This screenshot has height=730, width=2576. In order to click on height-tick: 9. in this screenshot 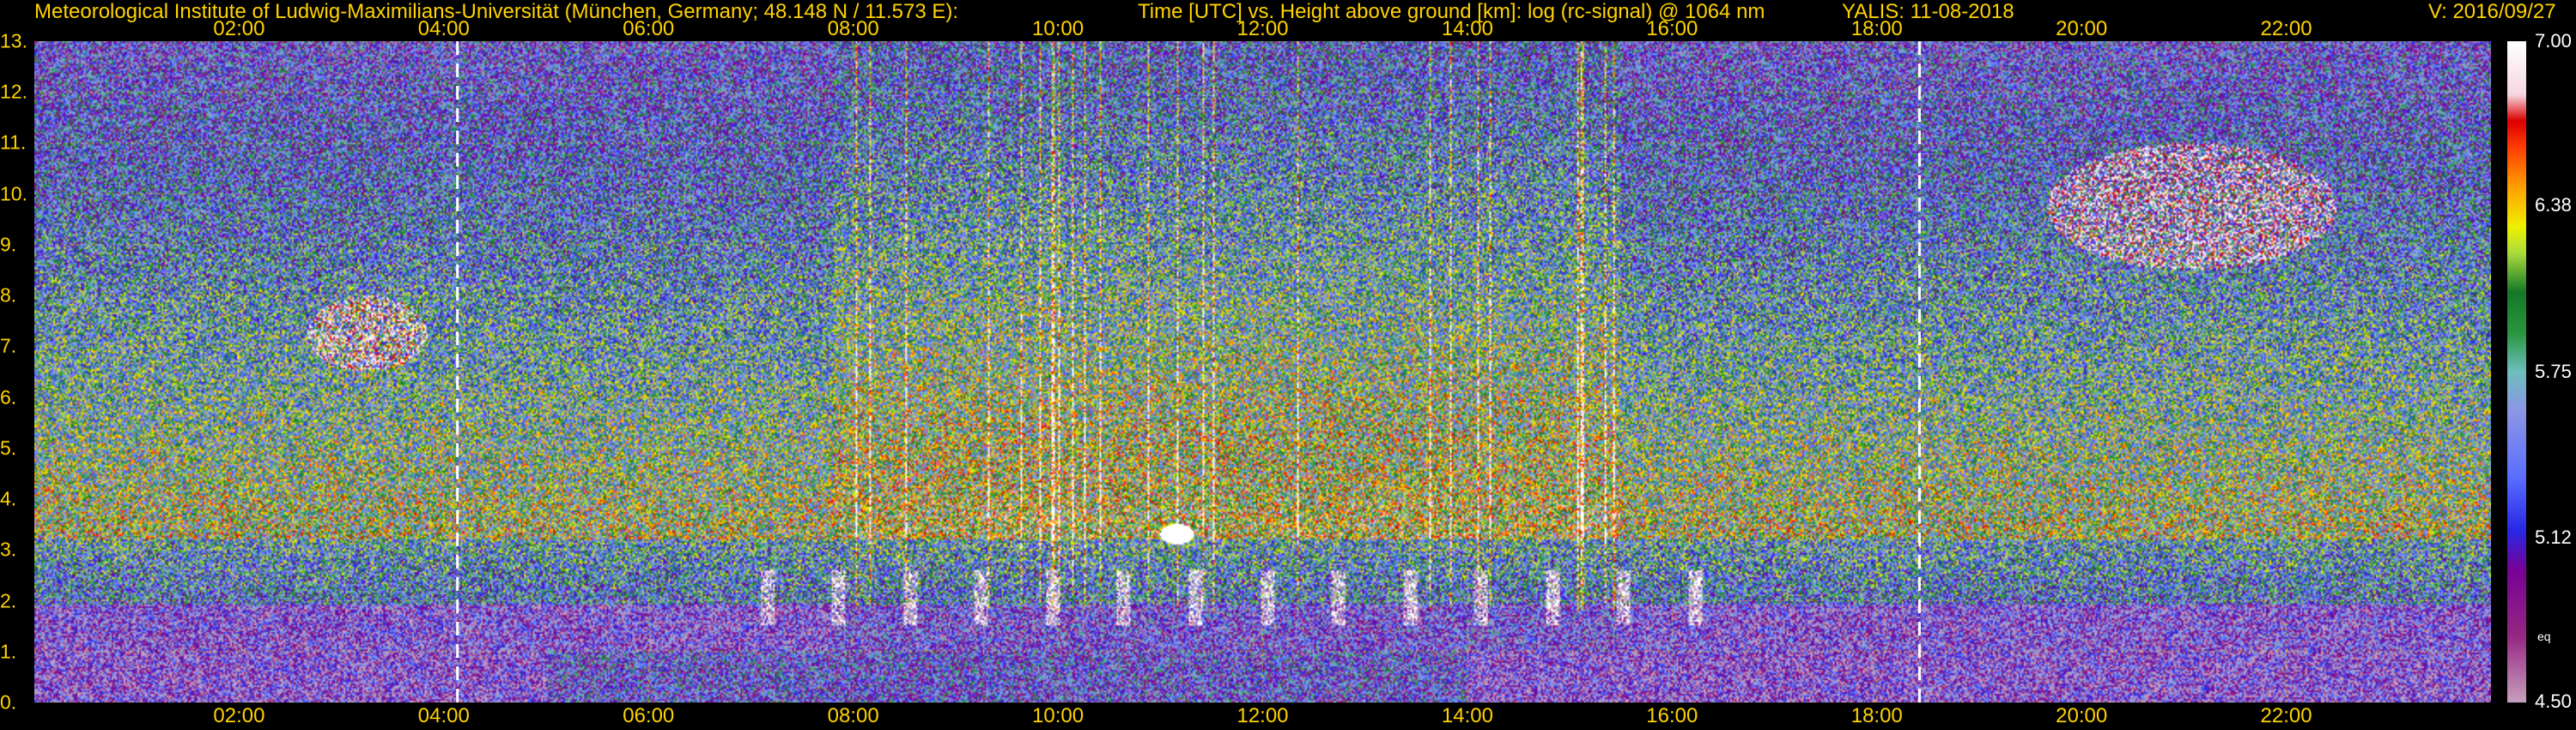, I will do `click(9, 244)`.